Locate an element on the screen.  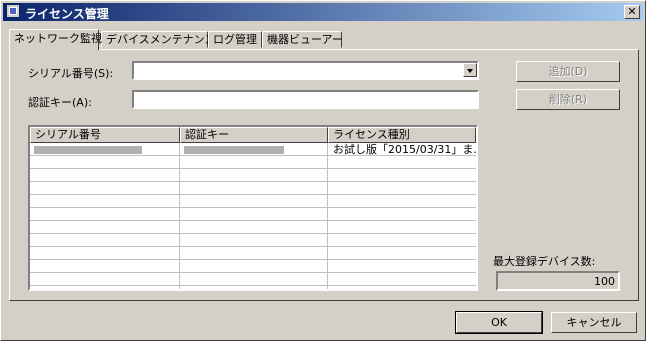
redacted-auth-key is located at coordinates (234, 150).